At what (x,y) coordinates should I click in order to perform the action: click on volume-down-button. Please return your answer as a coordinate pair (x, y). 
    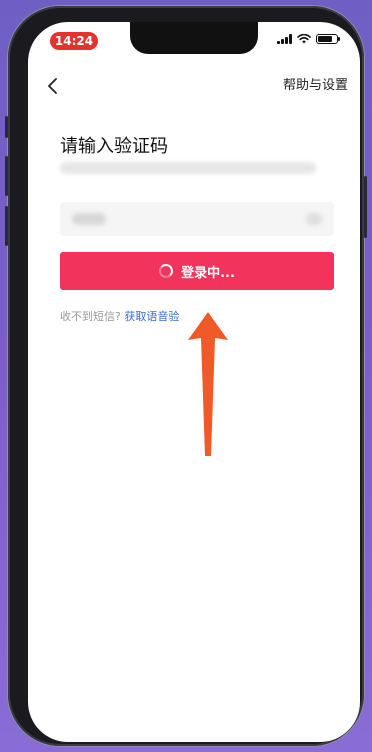
    Looking at the image, I should click on (6, 226).